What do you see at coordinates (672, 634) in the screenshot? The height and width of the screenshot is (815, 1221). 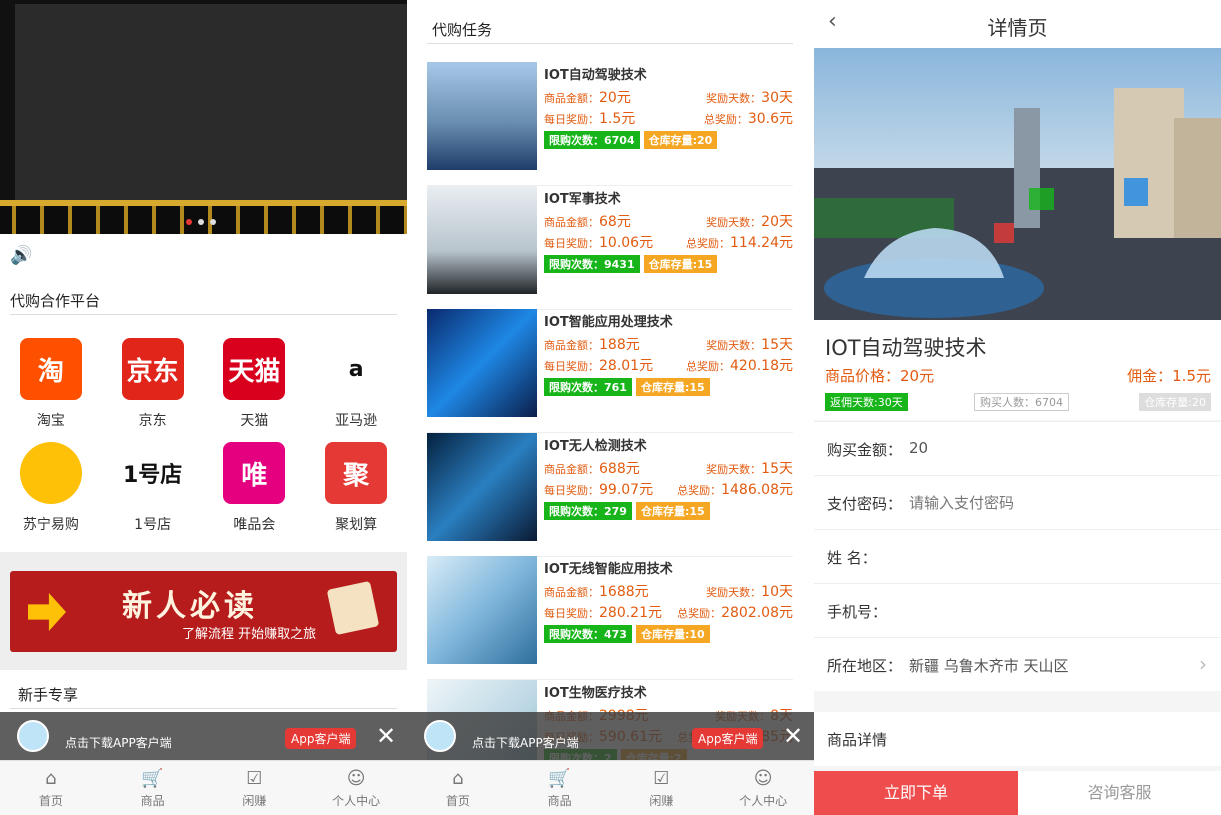 I see `stock-badge: 仓库存量:10` at bounding box center [672, 634].